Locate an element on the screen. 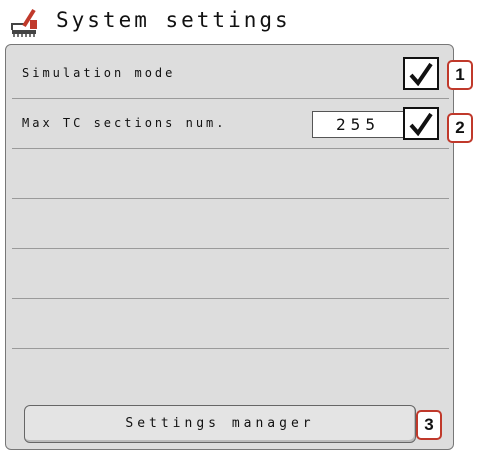 The width and height of the screenshot is (479, 455). title-bar: System settings is located at coordinates (228, 22).